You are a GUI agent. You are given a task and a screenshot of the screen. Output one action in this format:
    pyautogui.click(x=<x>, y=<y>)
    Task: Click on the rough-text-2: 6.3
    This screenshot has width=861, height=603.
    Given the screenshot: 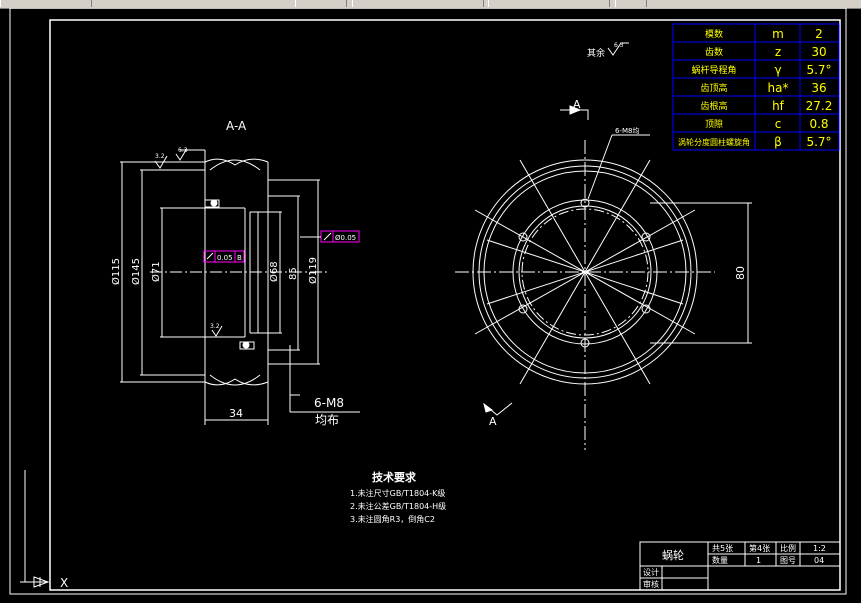 What is the action you would take?
    pyautogui.click(x=183, y=150)
    